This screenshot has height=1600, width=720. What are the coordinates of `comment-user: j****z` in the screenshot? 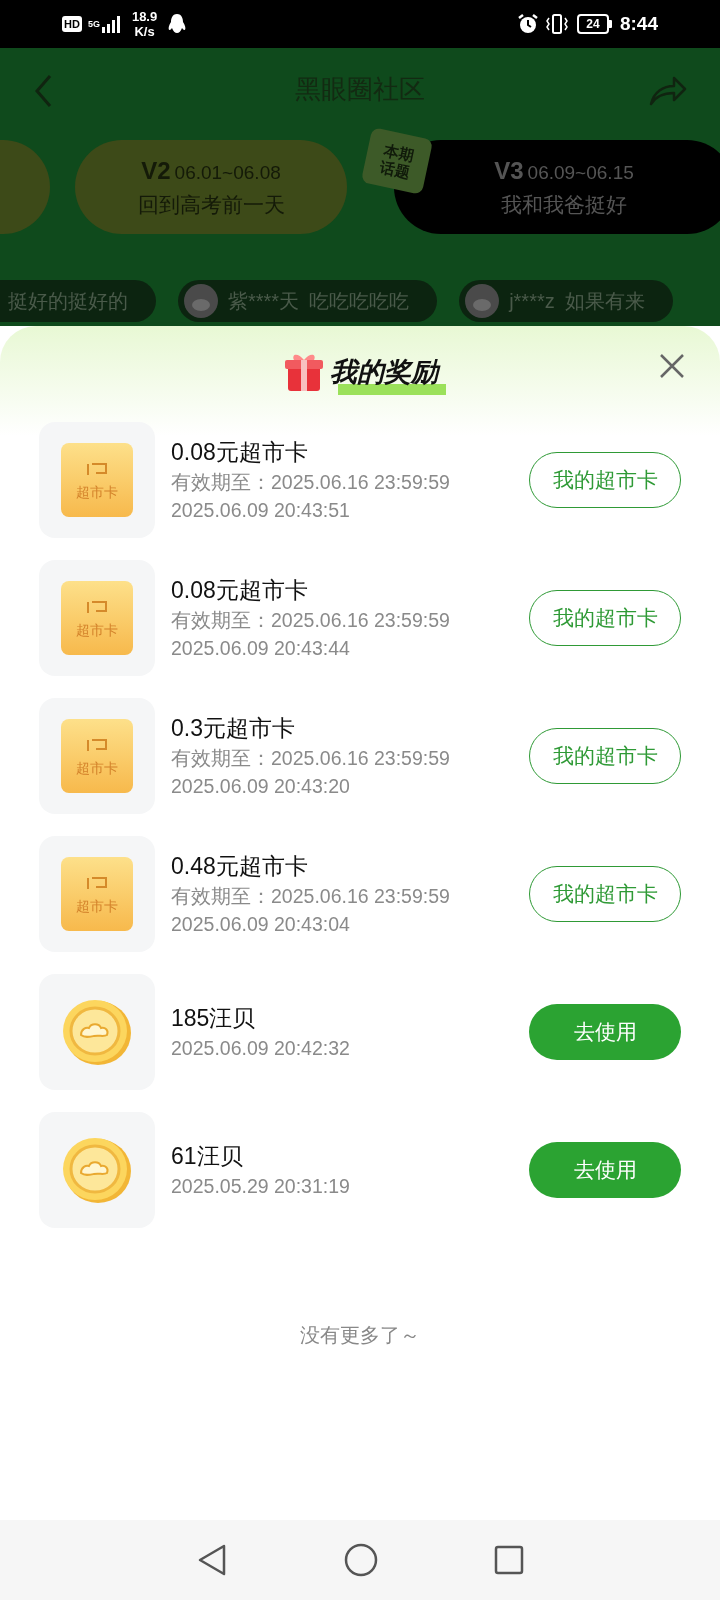 It's located at (532, 301).